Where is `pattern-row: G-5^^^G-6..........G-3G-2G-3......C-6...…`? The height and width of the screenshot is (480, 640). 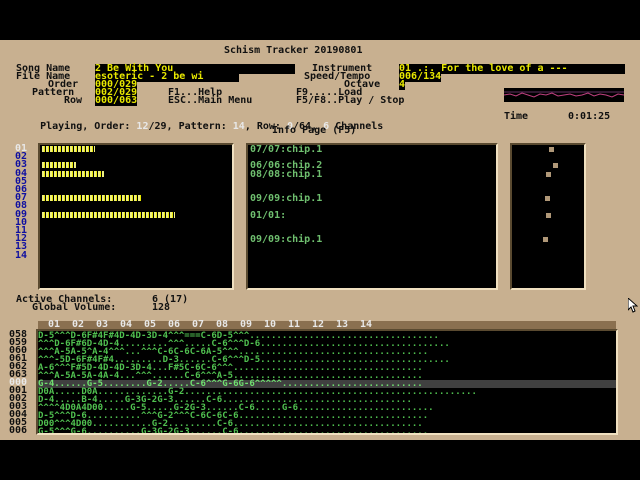 pattern-row: G-5^^^G-6..........G-3G-2G-3......C-6...… is located at coordinates (327, 431).